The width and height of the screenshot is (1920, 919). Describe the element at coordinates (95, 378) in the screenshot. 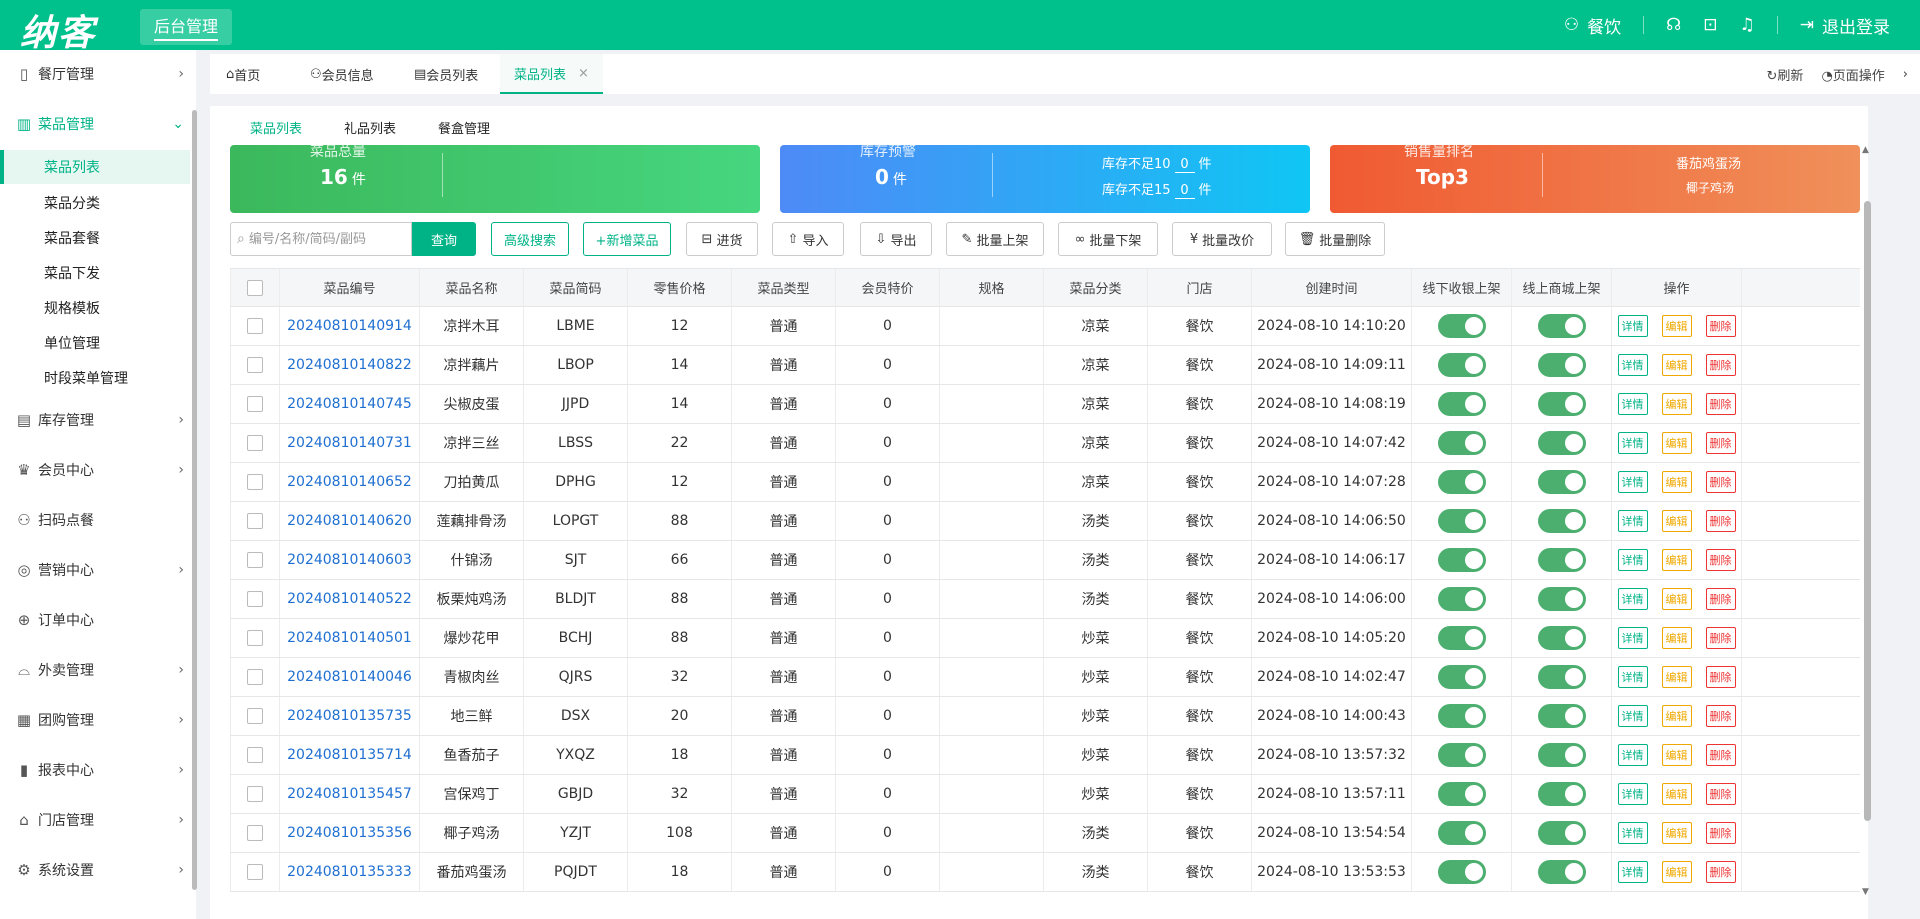

I see `sidebar-sub-time-menu: 时段菜单管理` at that location.